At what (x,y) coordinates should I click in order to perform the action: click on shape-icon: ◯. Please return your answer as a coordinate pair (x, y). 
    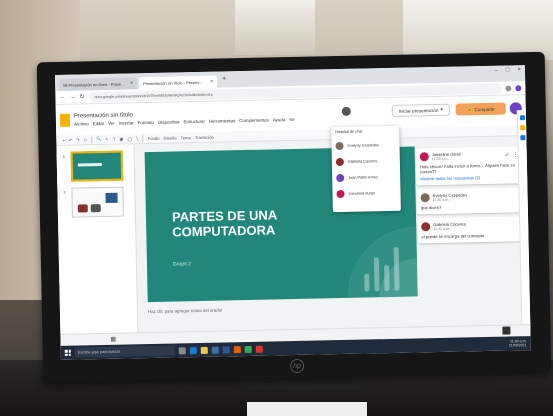
    Looking at the image, I should click on (129, 138).